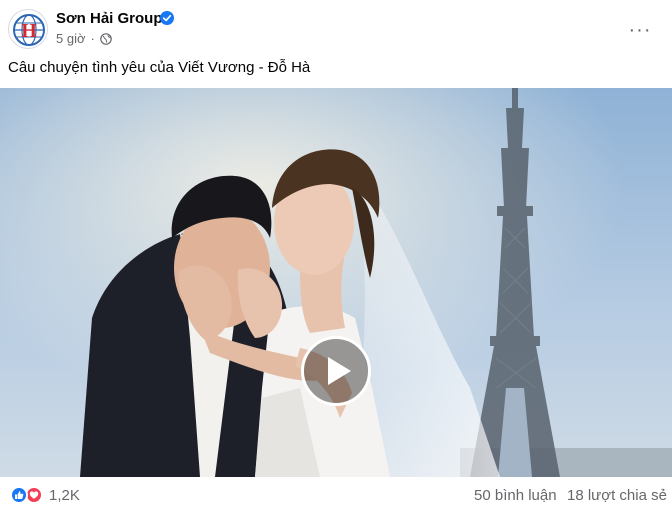 The image size is (672, 512). What do you see at coordinates (64, 495) in the screenshot?
I see `reactions-count: 1,2K` at bounding box center [64, 495].